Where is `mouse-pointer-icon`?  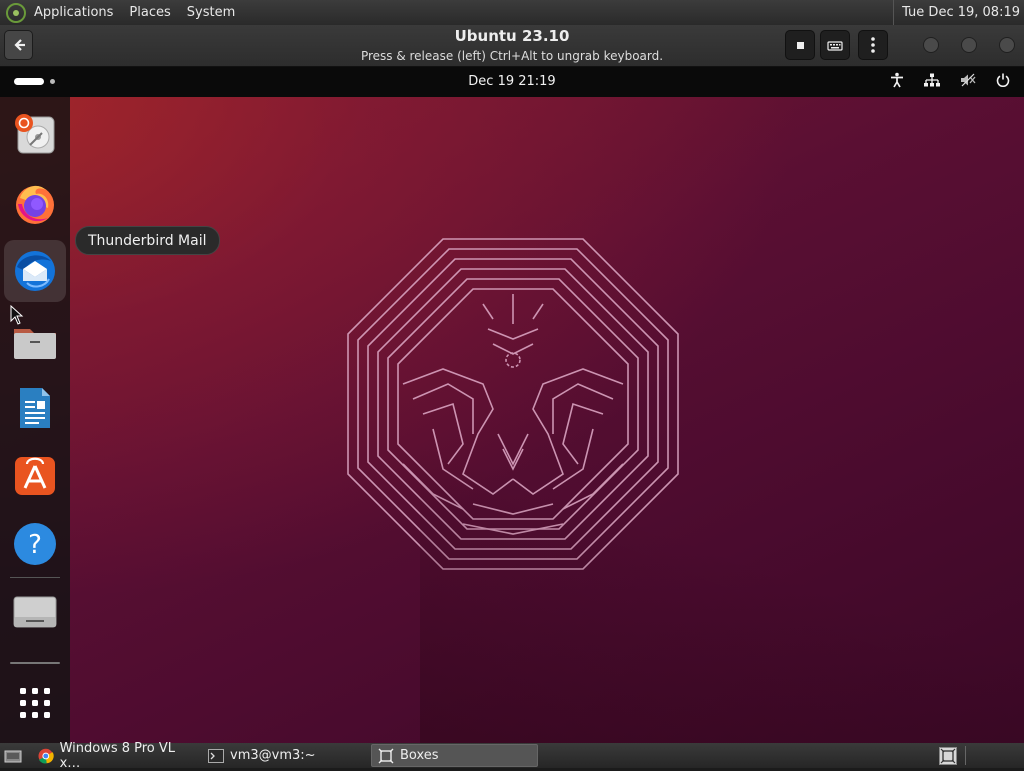
mouse-pointer-icon is located at coordinates (17, 315).